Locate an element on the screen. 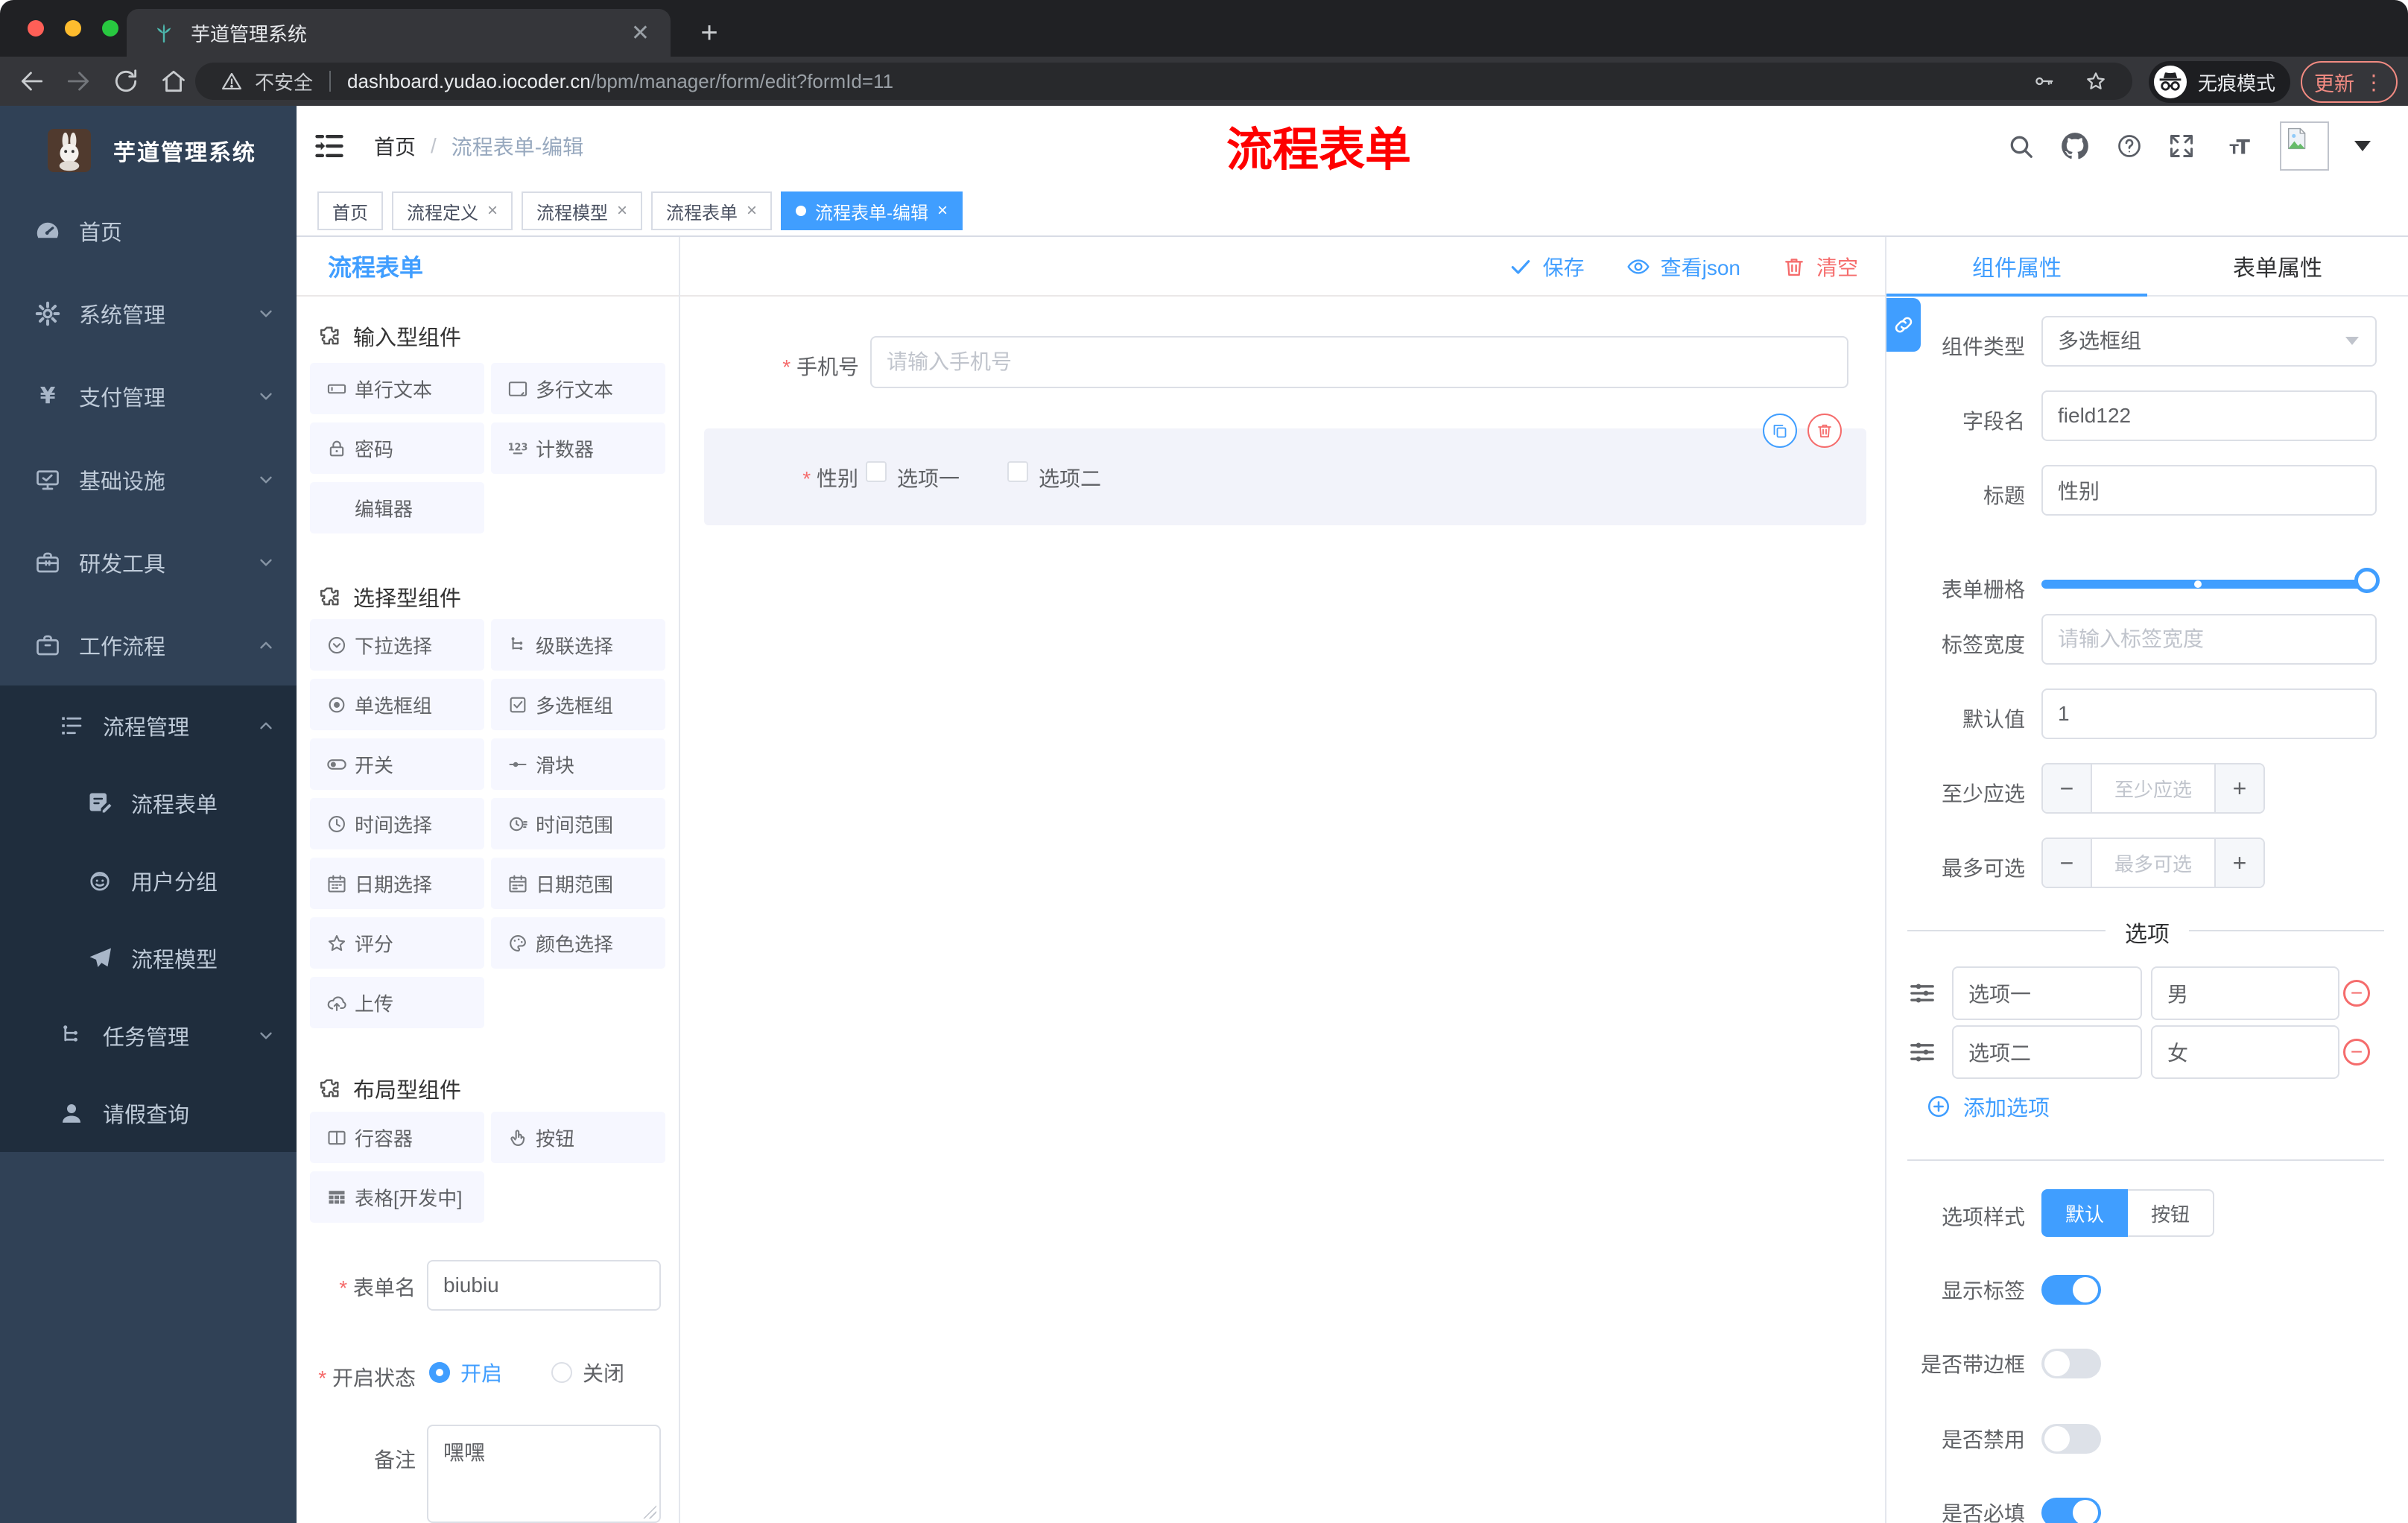 The height and width of the screenshot is (1523, 2408). disabled-switch is located at coordinates (2071, 1439).